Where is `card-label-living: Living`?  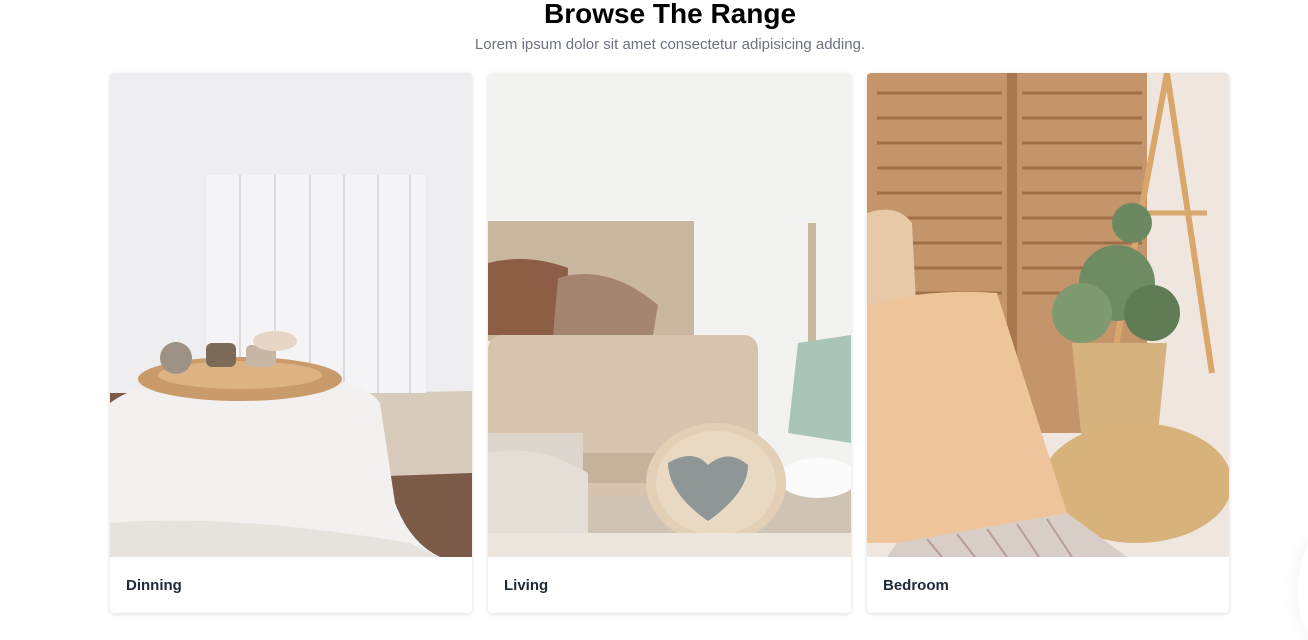 card-label-living: Living is located at coordinates (526, 585).